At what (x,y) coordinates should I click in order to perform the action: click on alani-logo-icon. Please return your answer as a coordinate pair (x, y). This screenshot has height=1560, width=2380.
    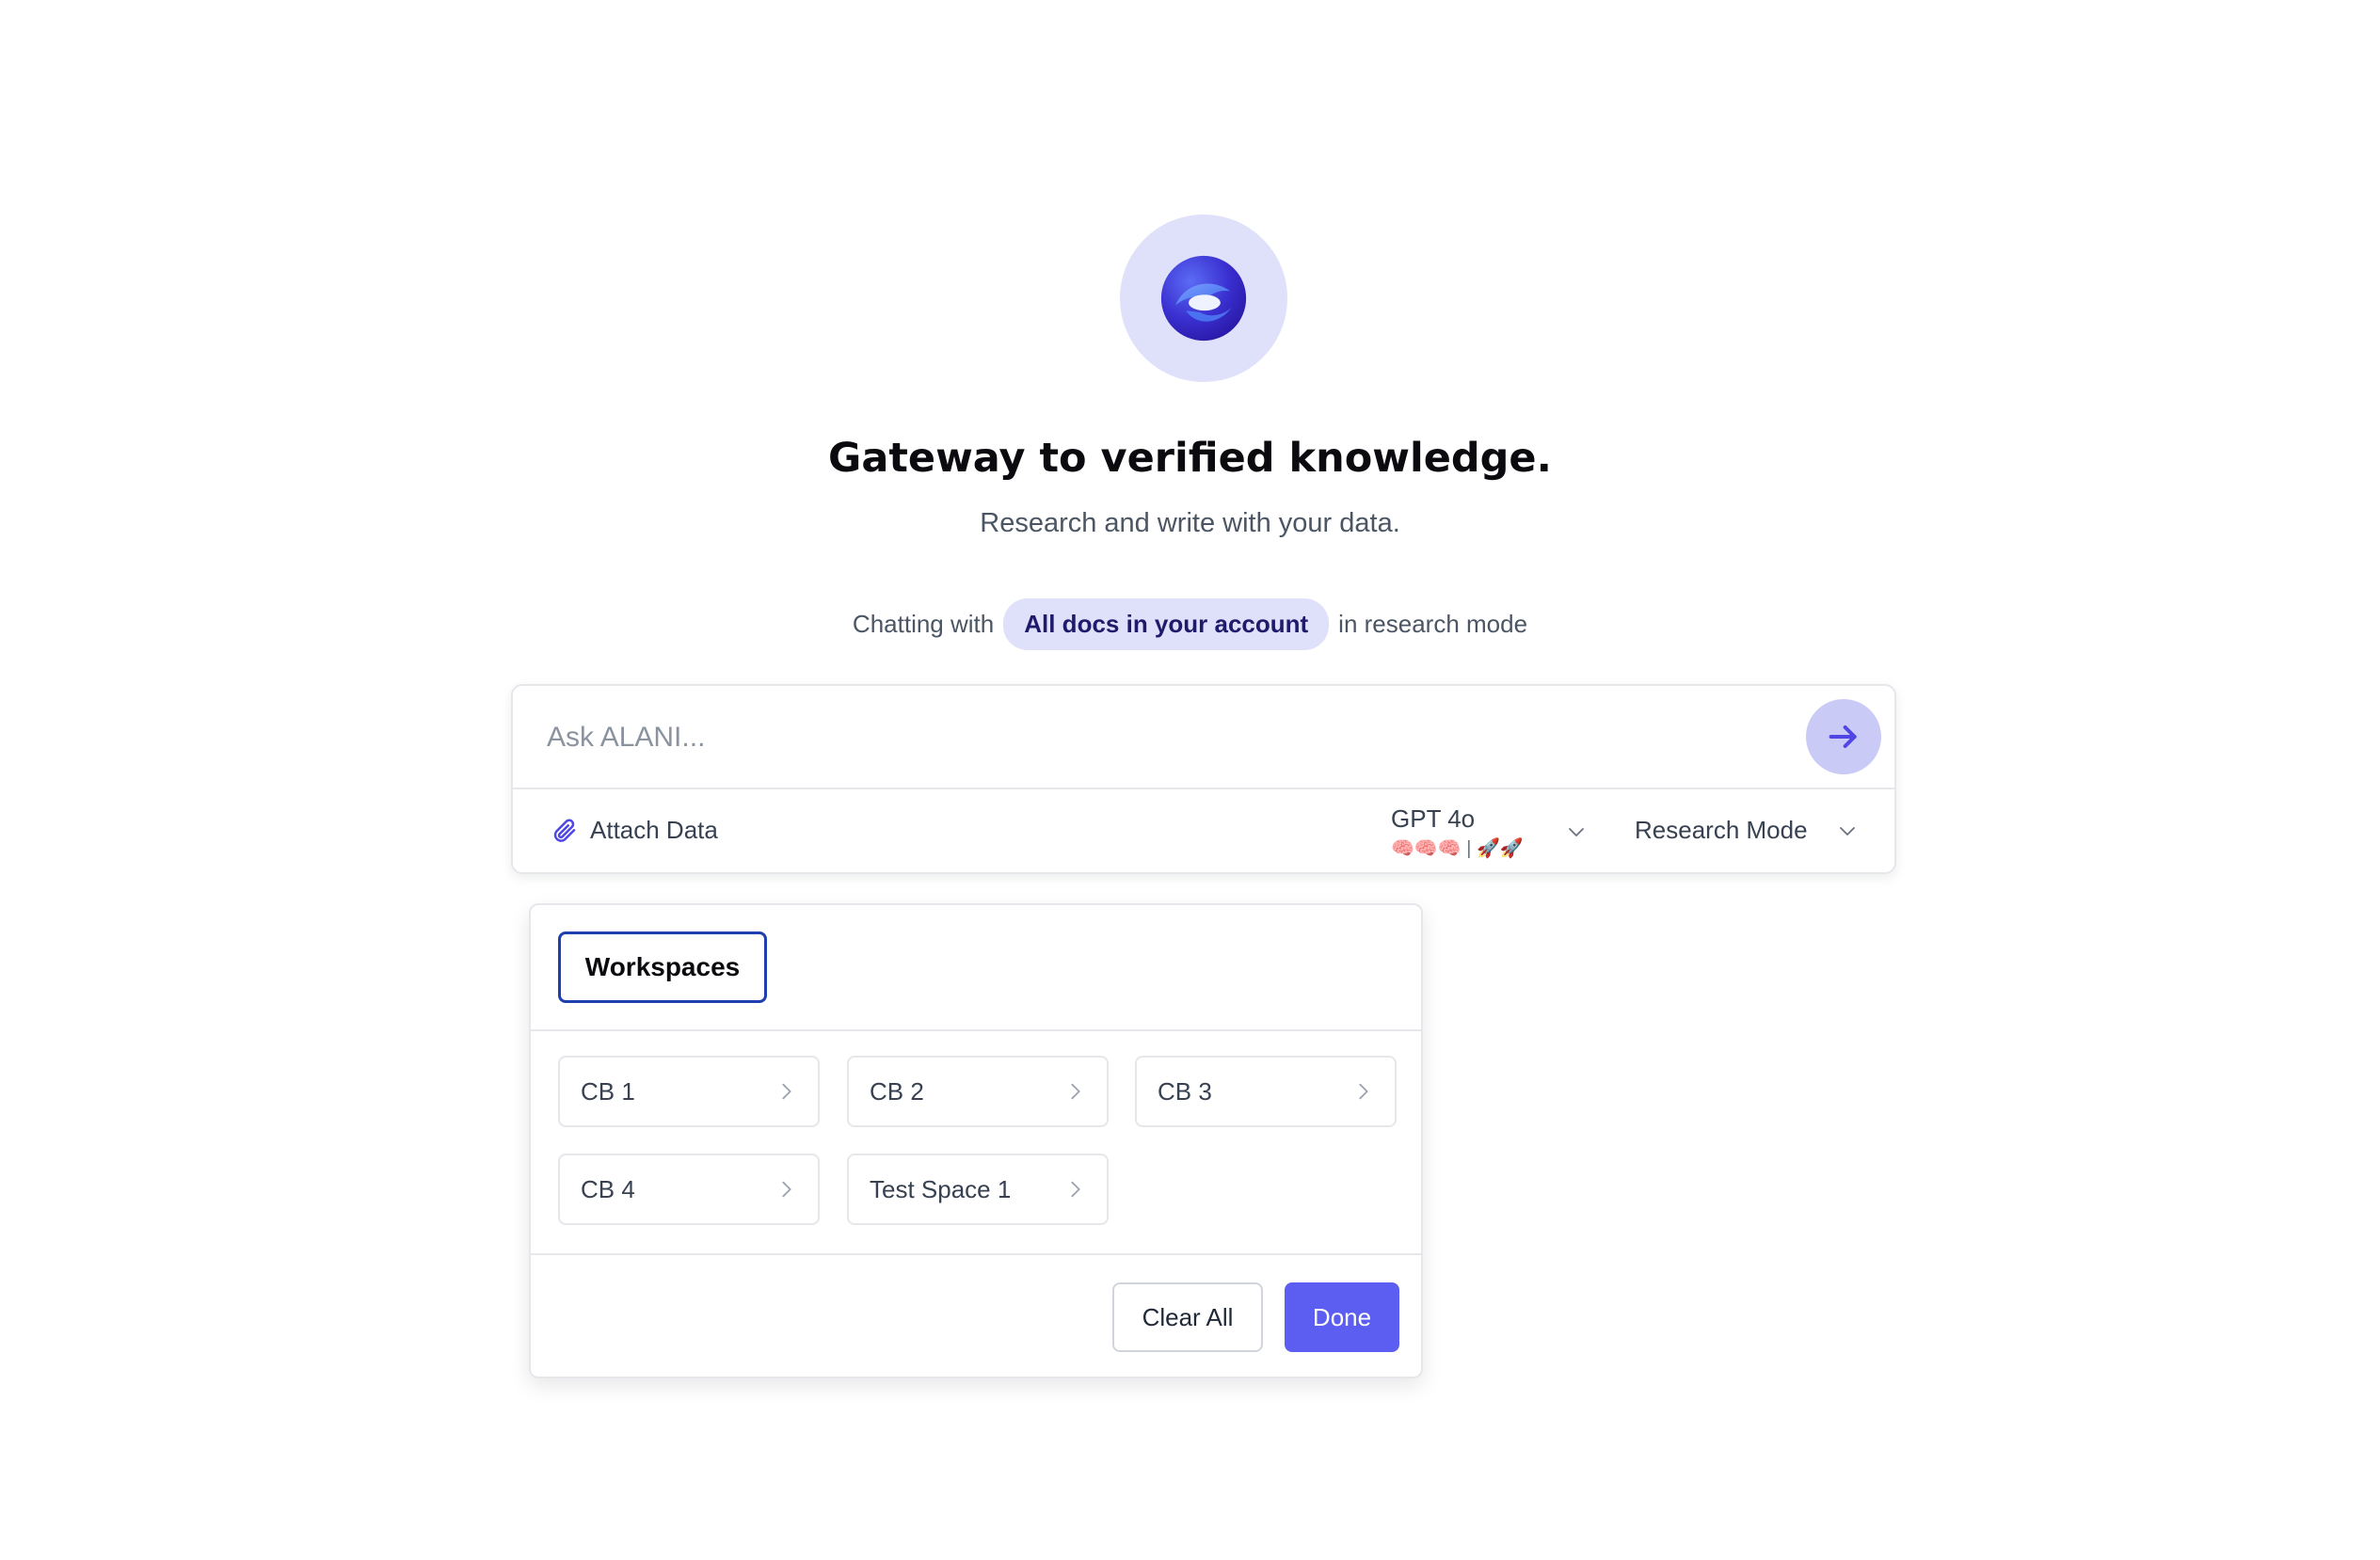
    Looking at the image, I should click on (1203, 298).